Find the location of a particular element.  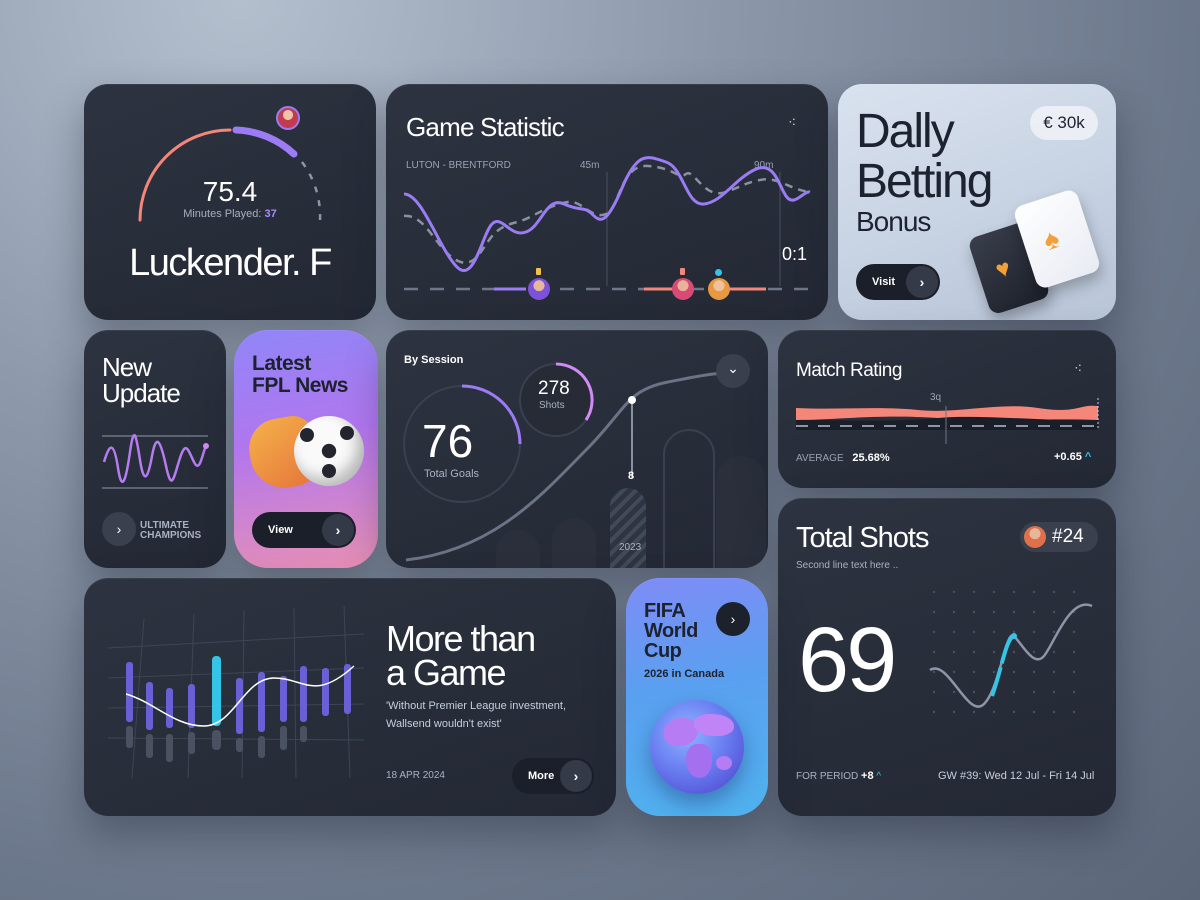

bonus-amount: € 30k is located at coordinates (1064, 122).